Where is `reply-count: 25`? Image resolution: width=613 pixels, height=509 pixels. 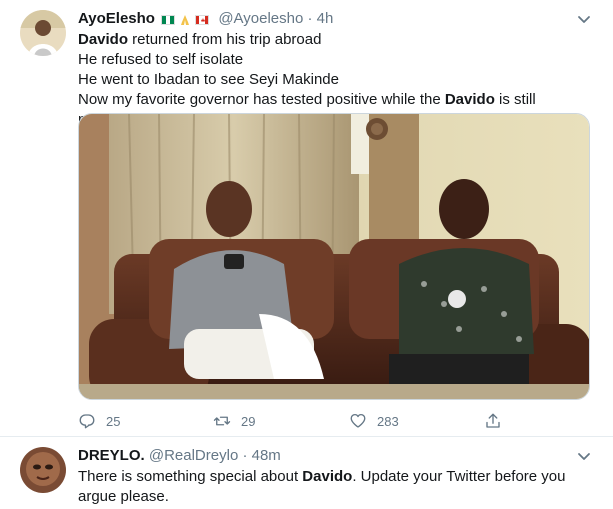
reply-count: 25 is located at coordinates (113, 421).